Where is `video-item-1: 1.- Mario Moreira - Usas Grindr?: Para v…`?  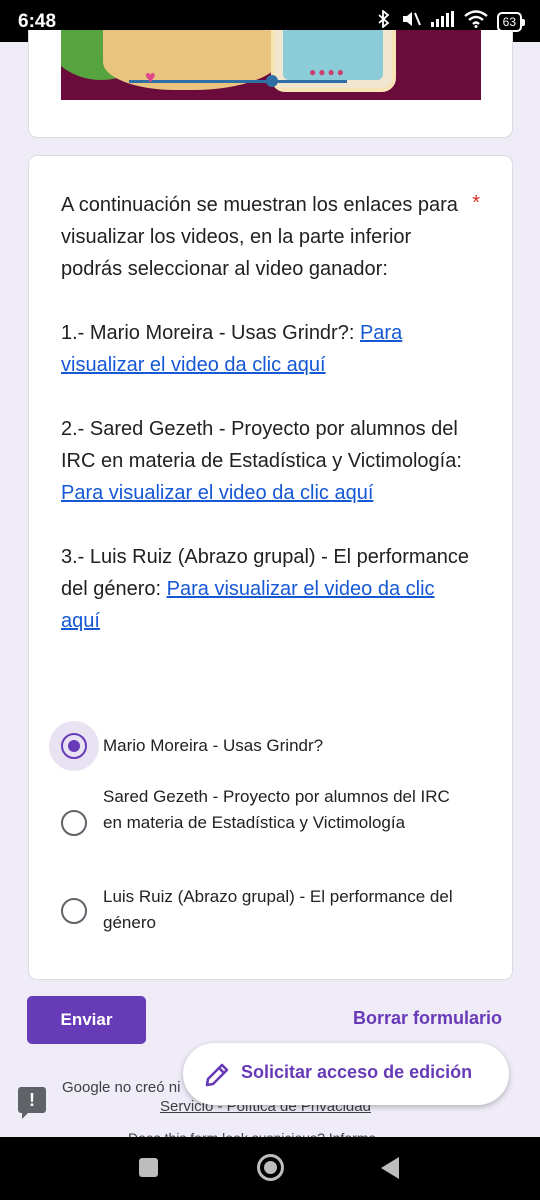 video-item-1: 1.- Mario Moreira - Usas Grindr?: Para v… is located at coordinates (266, 349).